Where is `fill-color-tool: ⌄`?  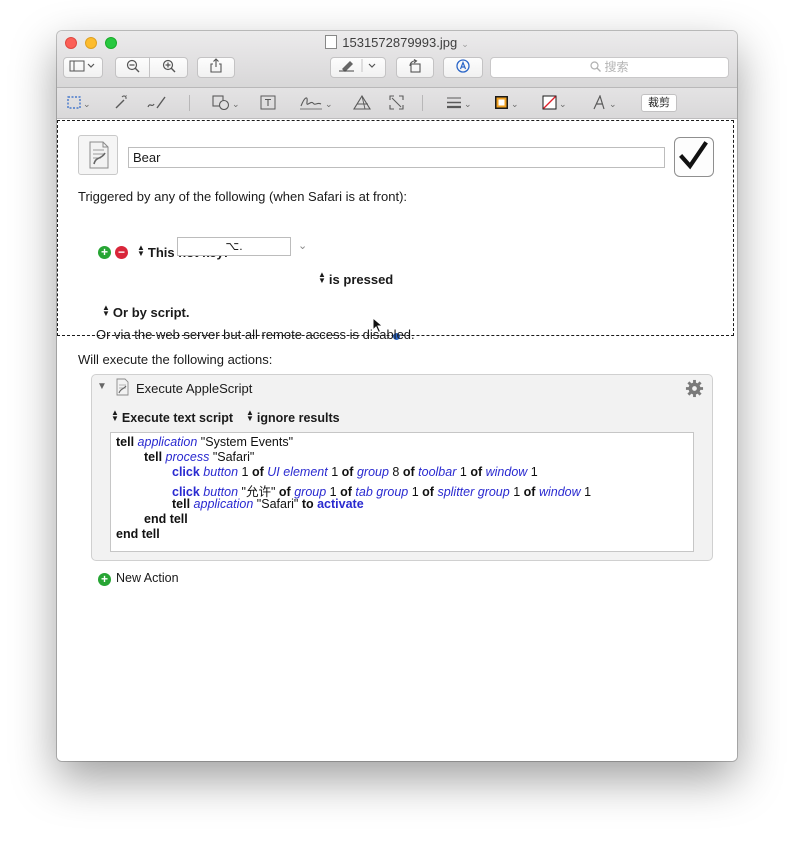 fill-color-tool: ⌄ is located at coordinates (554, 103).